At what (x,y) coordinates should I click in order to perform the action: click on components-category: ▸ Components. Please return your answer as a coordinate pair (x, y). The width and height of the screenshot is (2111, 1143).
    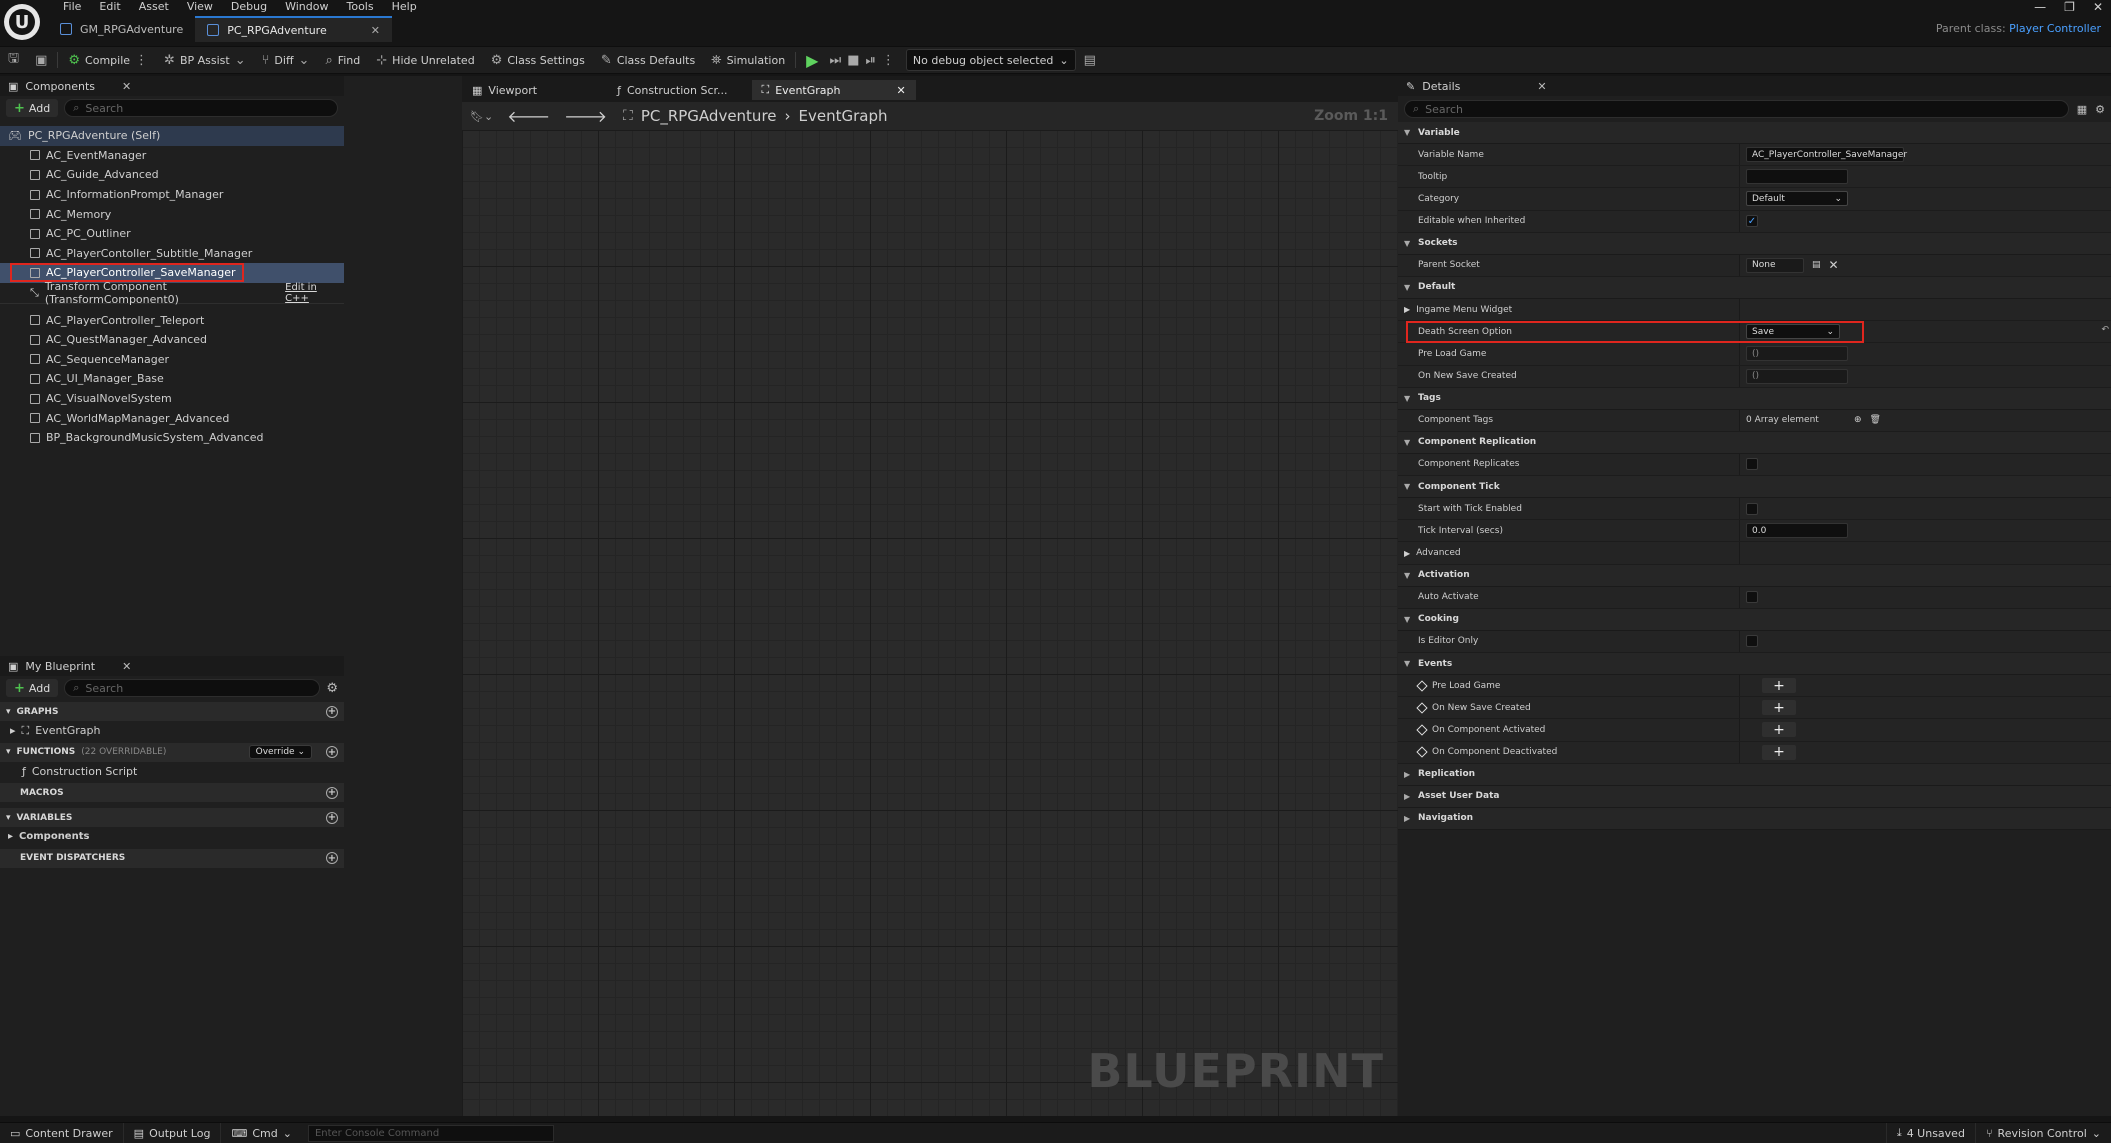
    Looking at the image, I should click on (172, 837).